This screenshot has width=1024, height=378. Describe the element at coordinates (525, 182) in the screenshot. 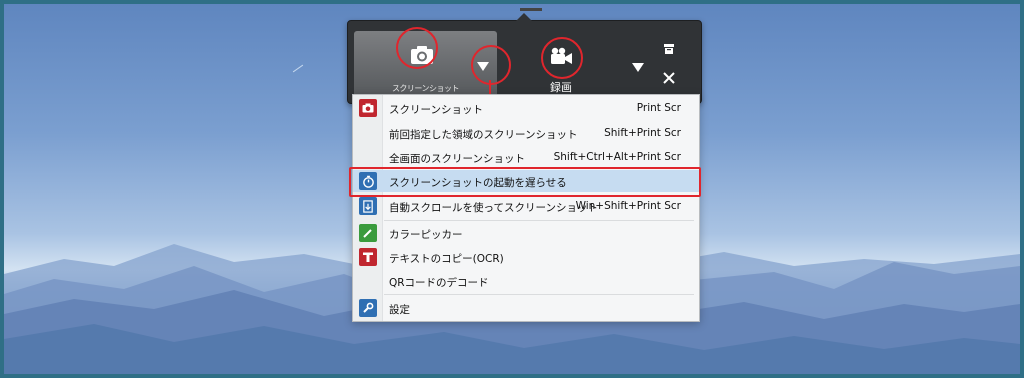

I see `annotation-highlight-box` at that location.